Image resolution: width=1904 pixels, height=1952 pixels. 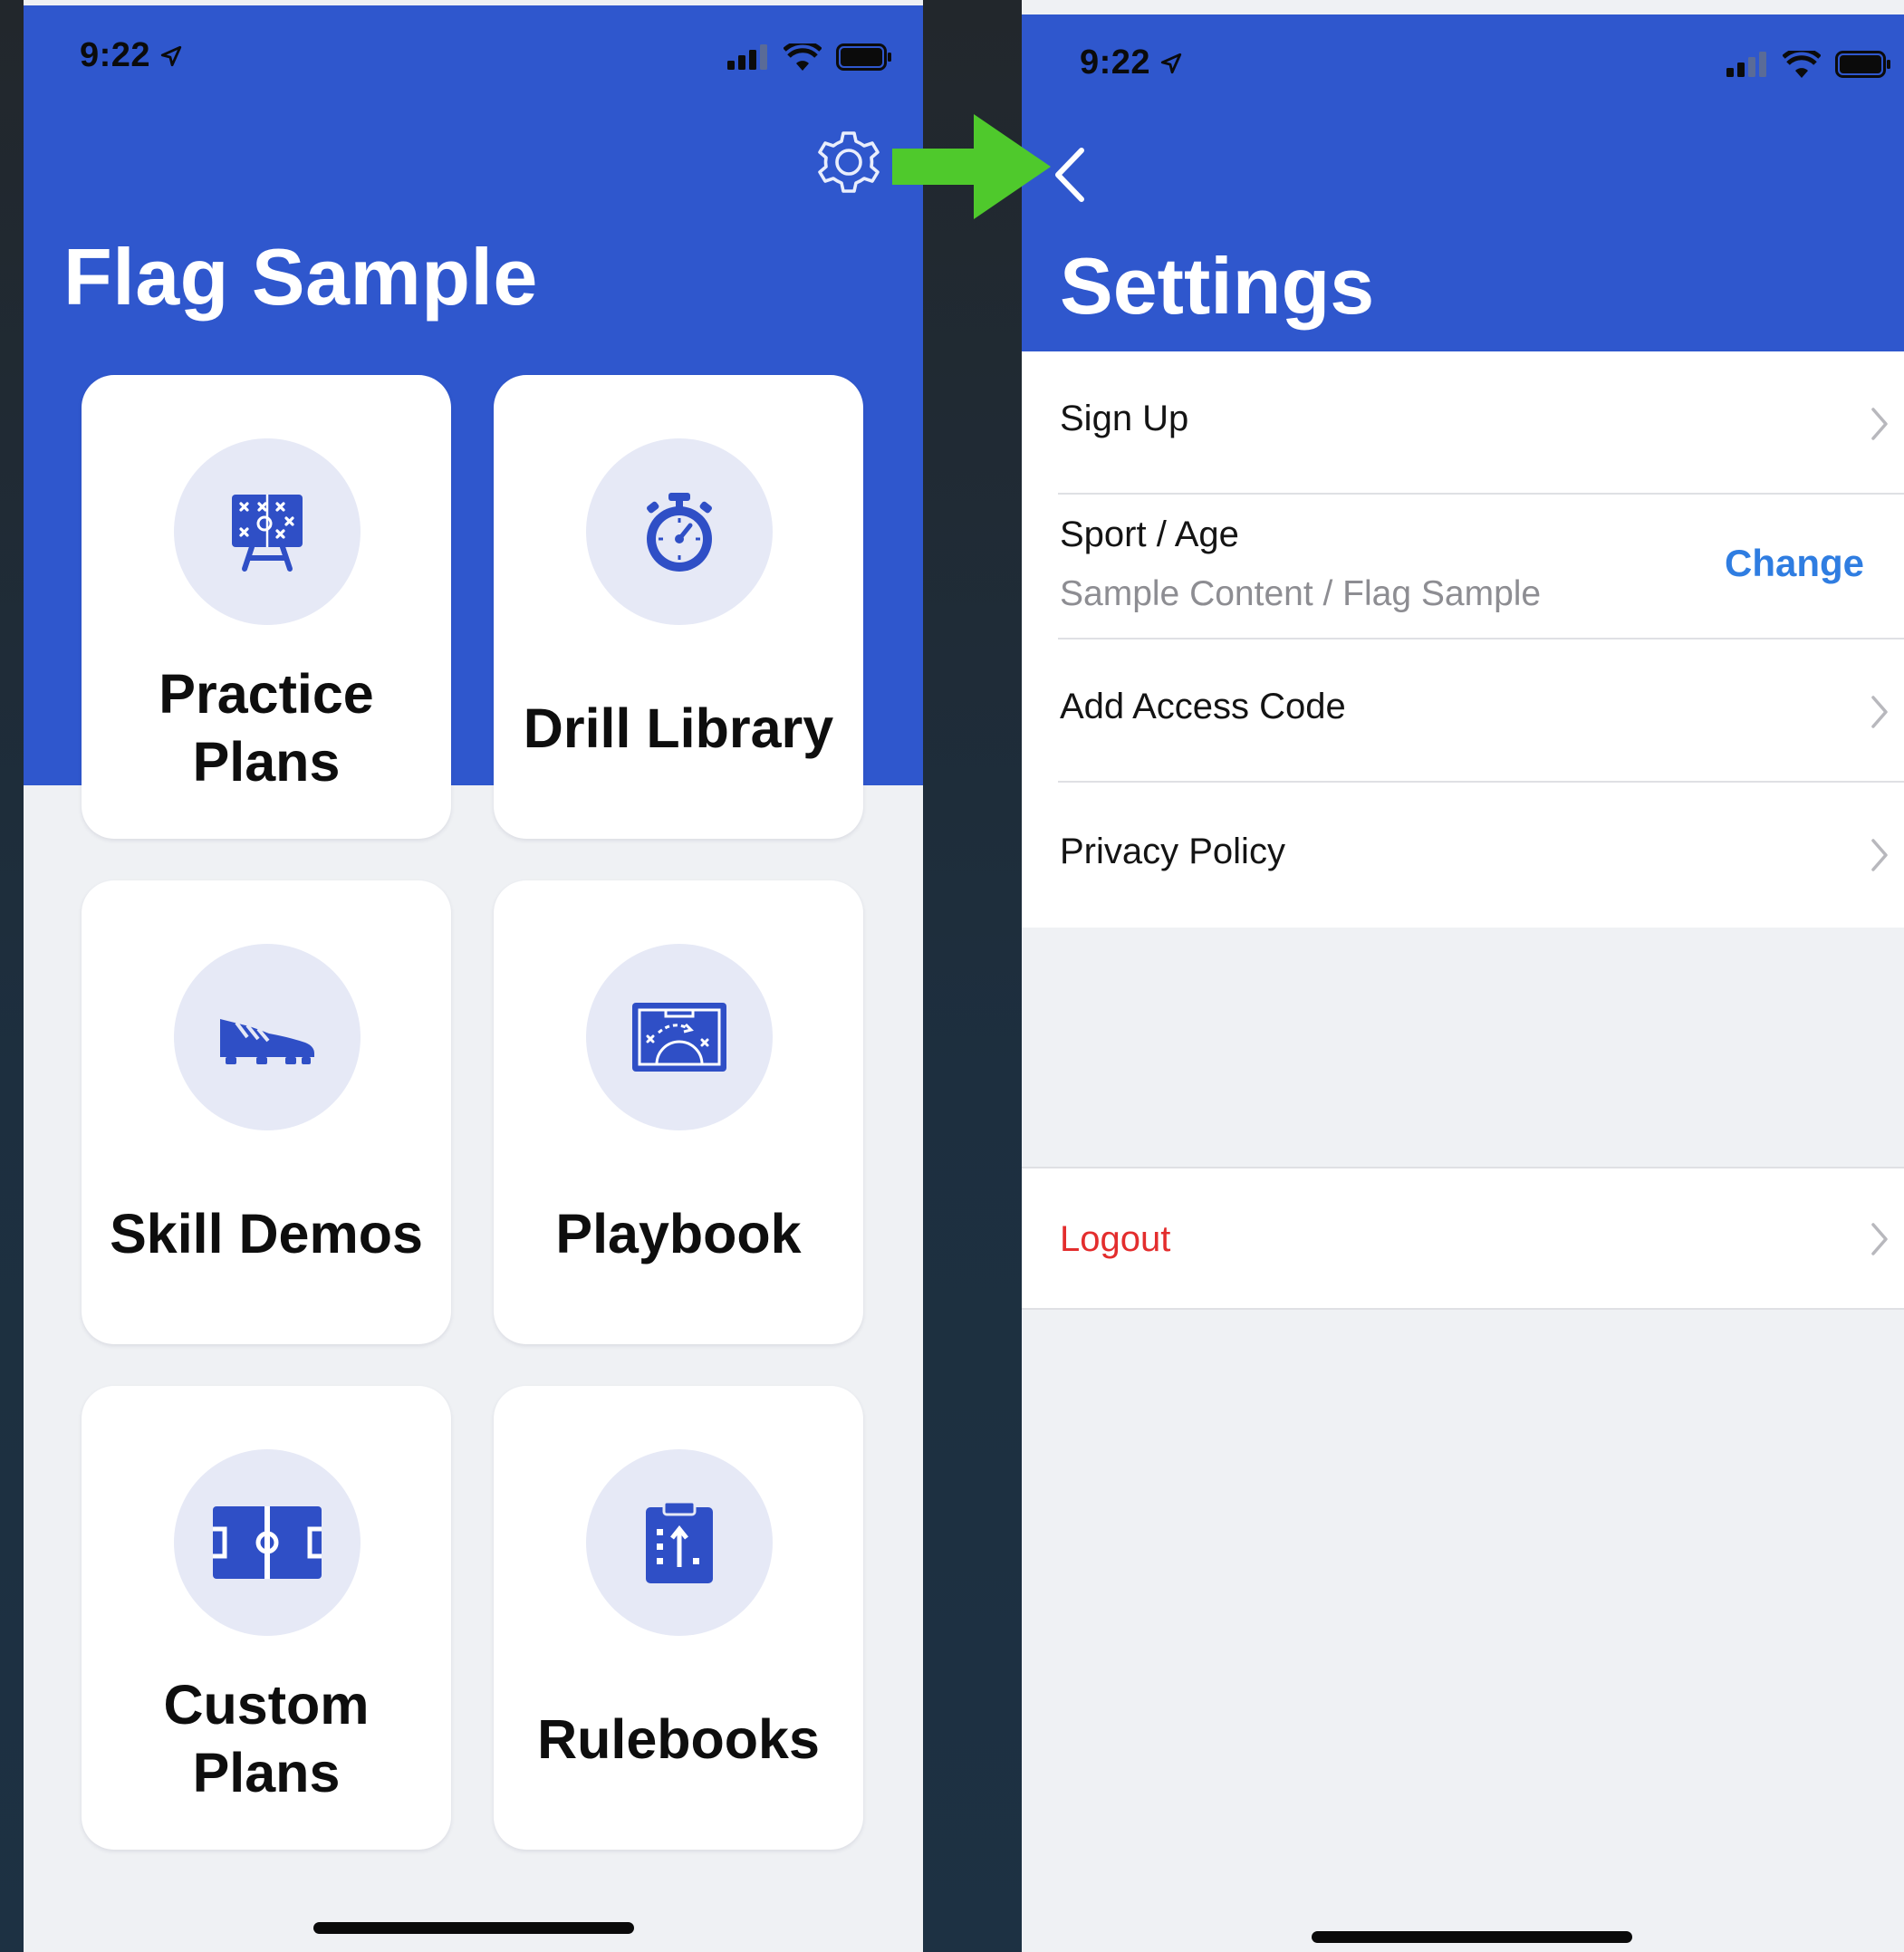 I want to click on tile-practice-plans: Practice Plans, so click(x=266, y=607).